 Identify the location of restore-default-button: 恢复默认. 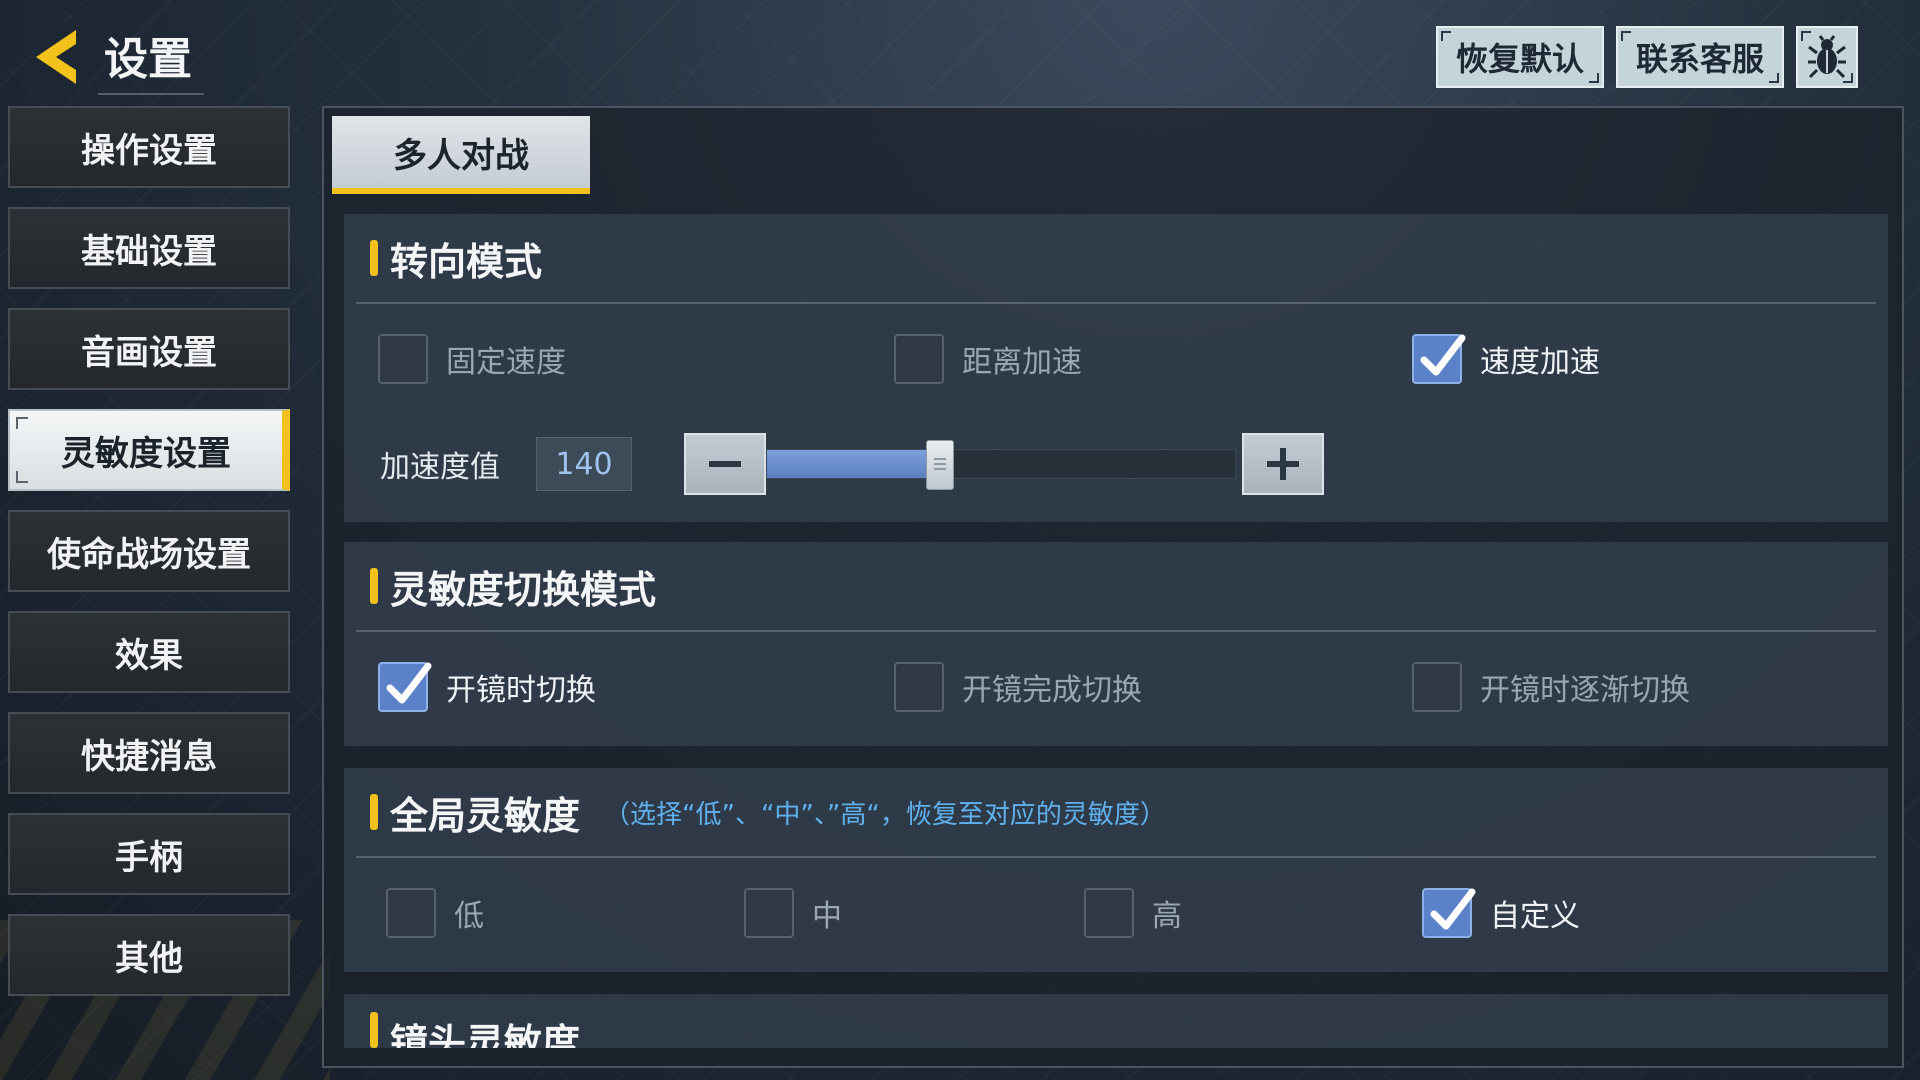
(1519, 57).